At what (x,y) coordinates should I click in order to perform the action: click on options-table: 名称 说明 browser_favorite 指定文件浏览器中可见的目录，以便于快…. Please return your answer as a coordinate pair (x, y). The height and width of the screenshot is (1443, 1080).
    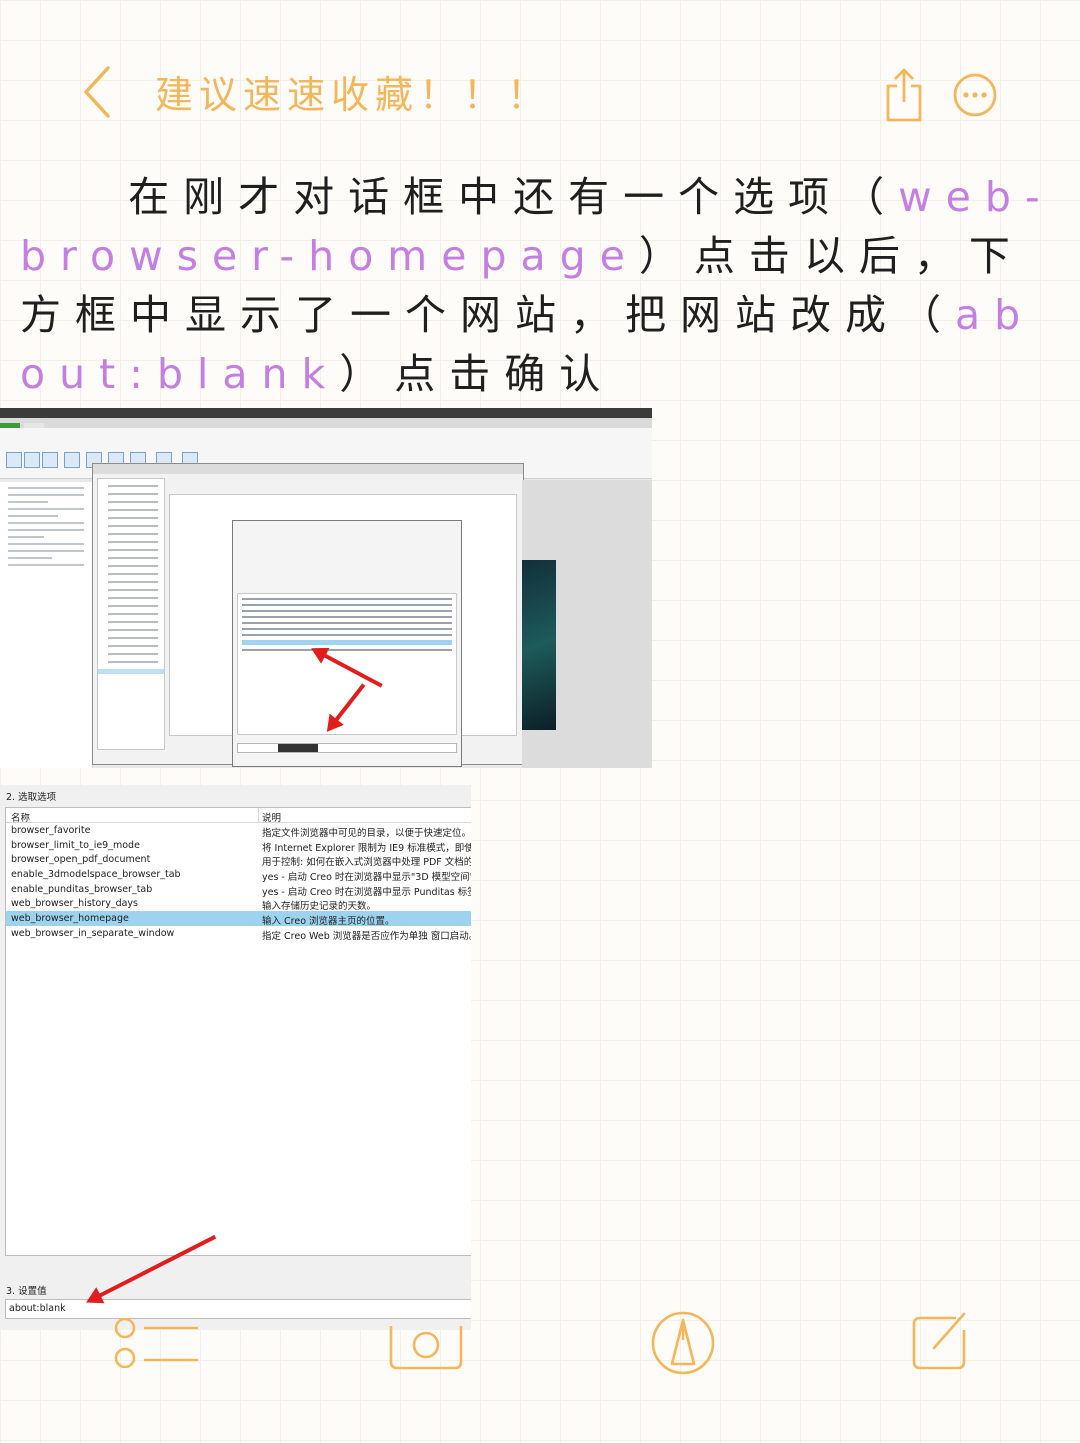
    Looking at the image, I should click on (238, 1031).